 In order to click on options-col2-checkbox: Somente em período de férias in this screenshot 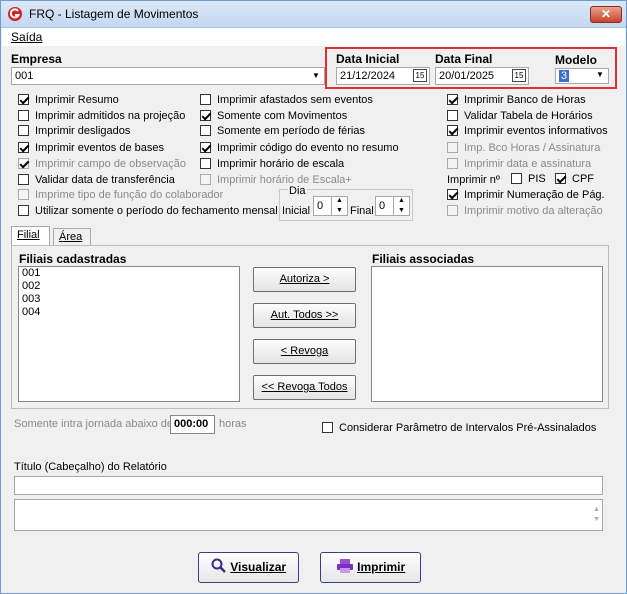, I will do `click(282, 132)`.